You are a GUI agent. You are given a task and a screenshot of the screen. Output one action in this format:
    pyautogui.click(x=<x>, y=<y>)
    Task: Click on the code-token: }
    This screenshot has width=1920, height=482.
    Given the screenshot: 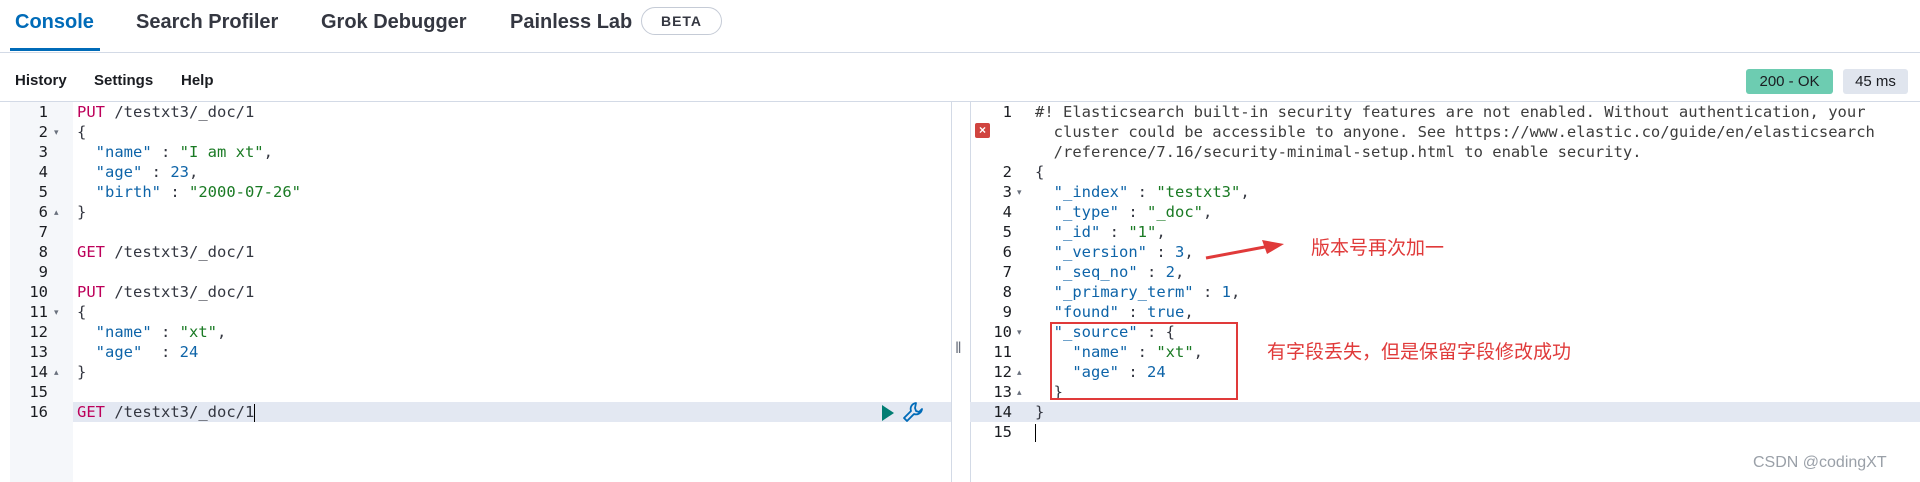 What is the action you would take?
    pyautogui.click(x=82, y=372)
    